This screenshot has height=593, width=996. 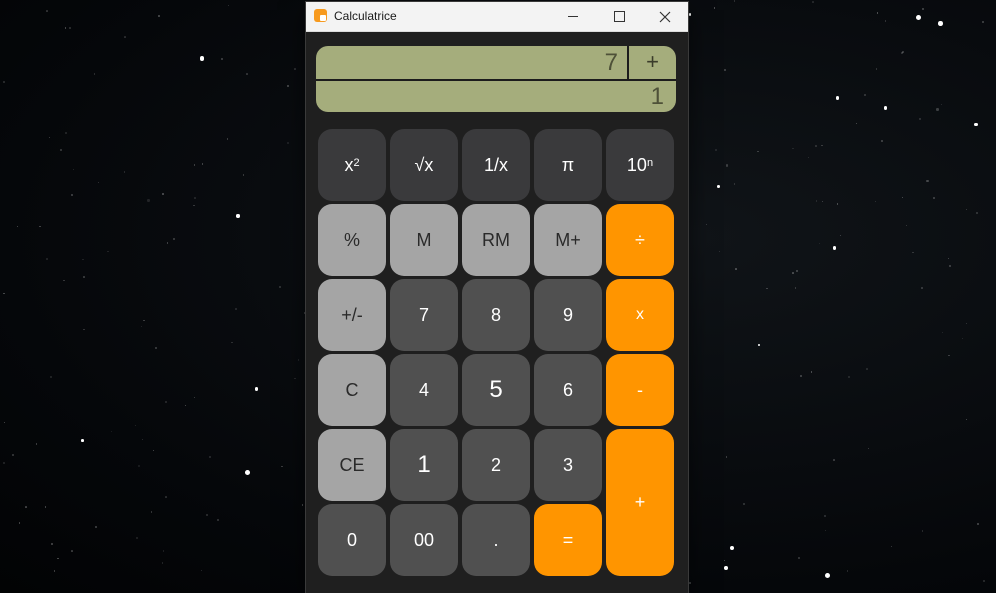 What do you see at coordinates (424, 390) in the screenshot?
I see `digit-4-button: 4` at bounding box center [424, 390].